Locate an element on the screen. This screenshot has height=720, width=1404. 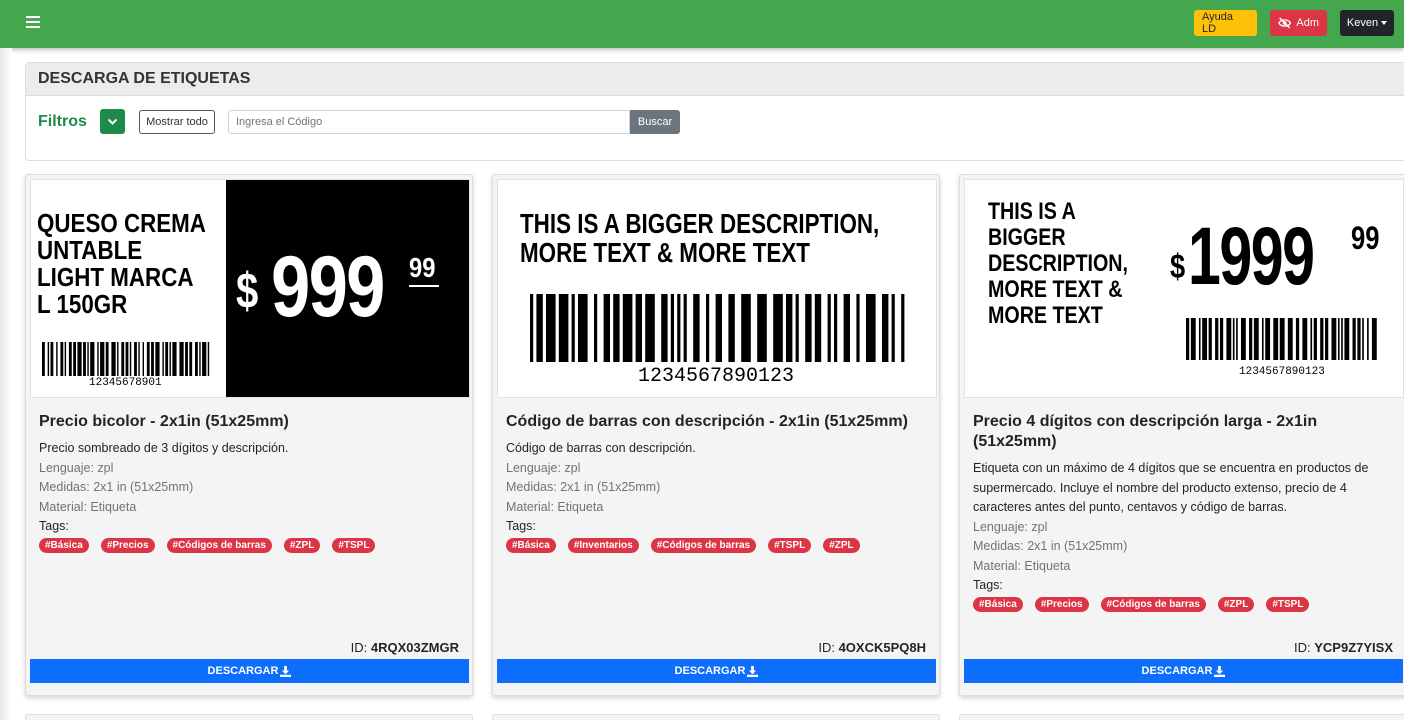
user-menu-button: Keven is located at coordinates (1367, 23).